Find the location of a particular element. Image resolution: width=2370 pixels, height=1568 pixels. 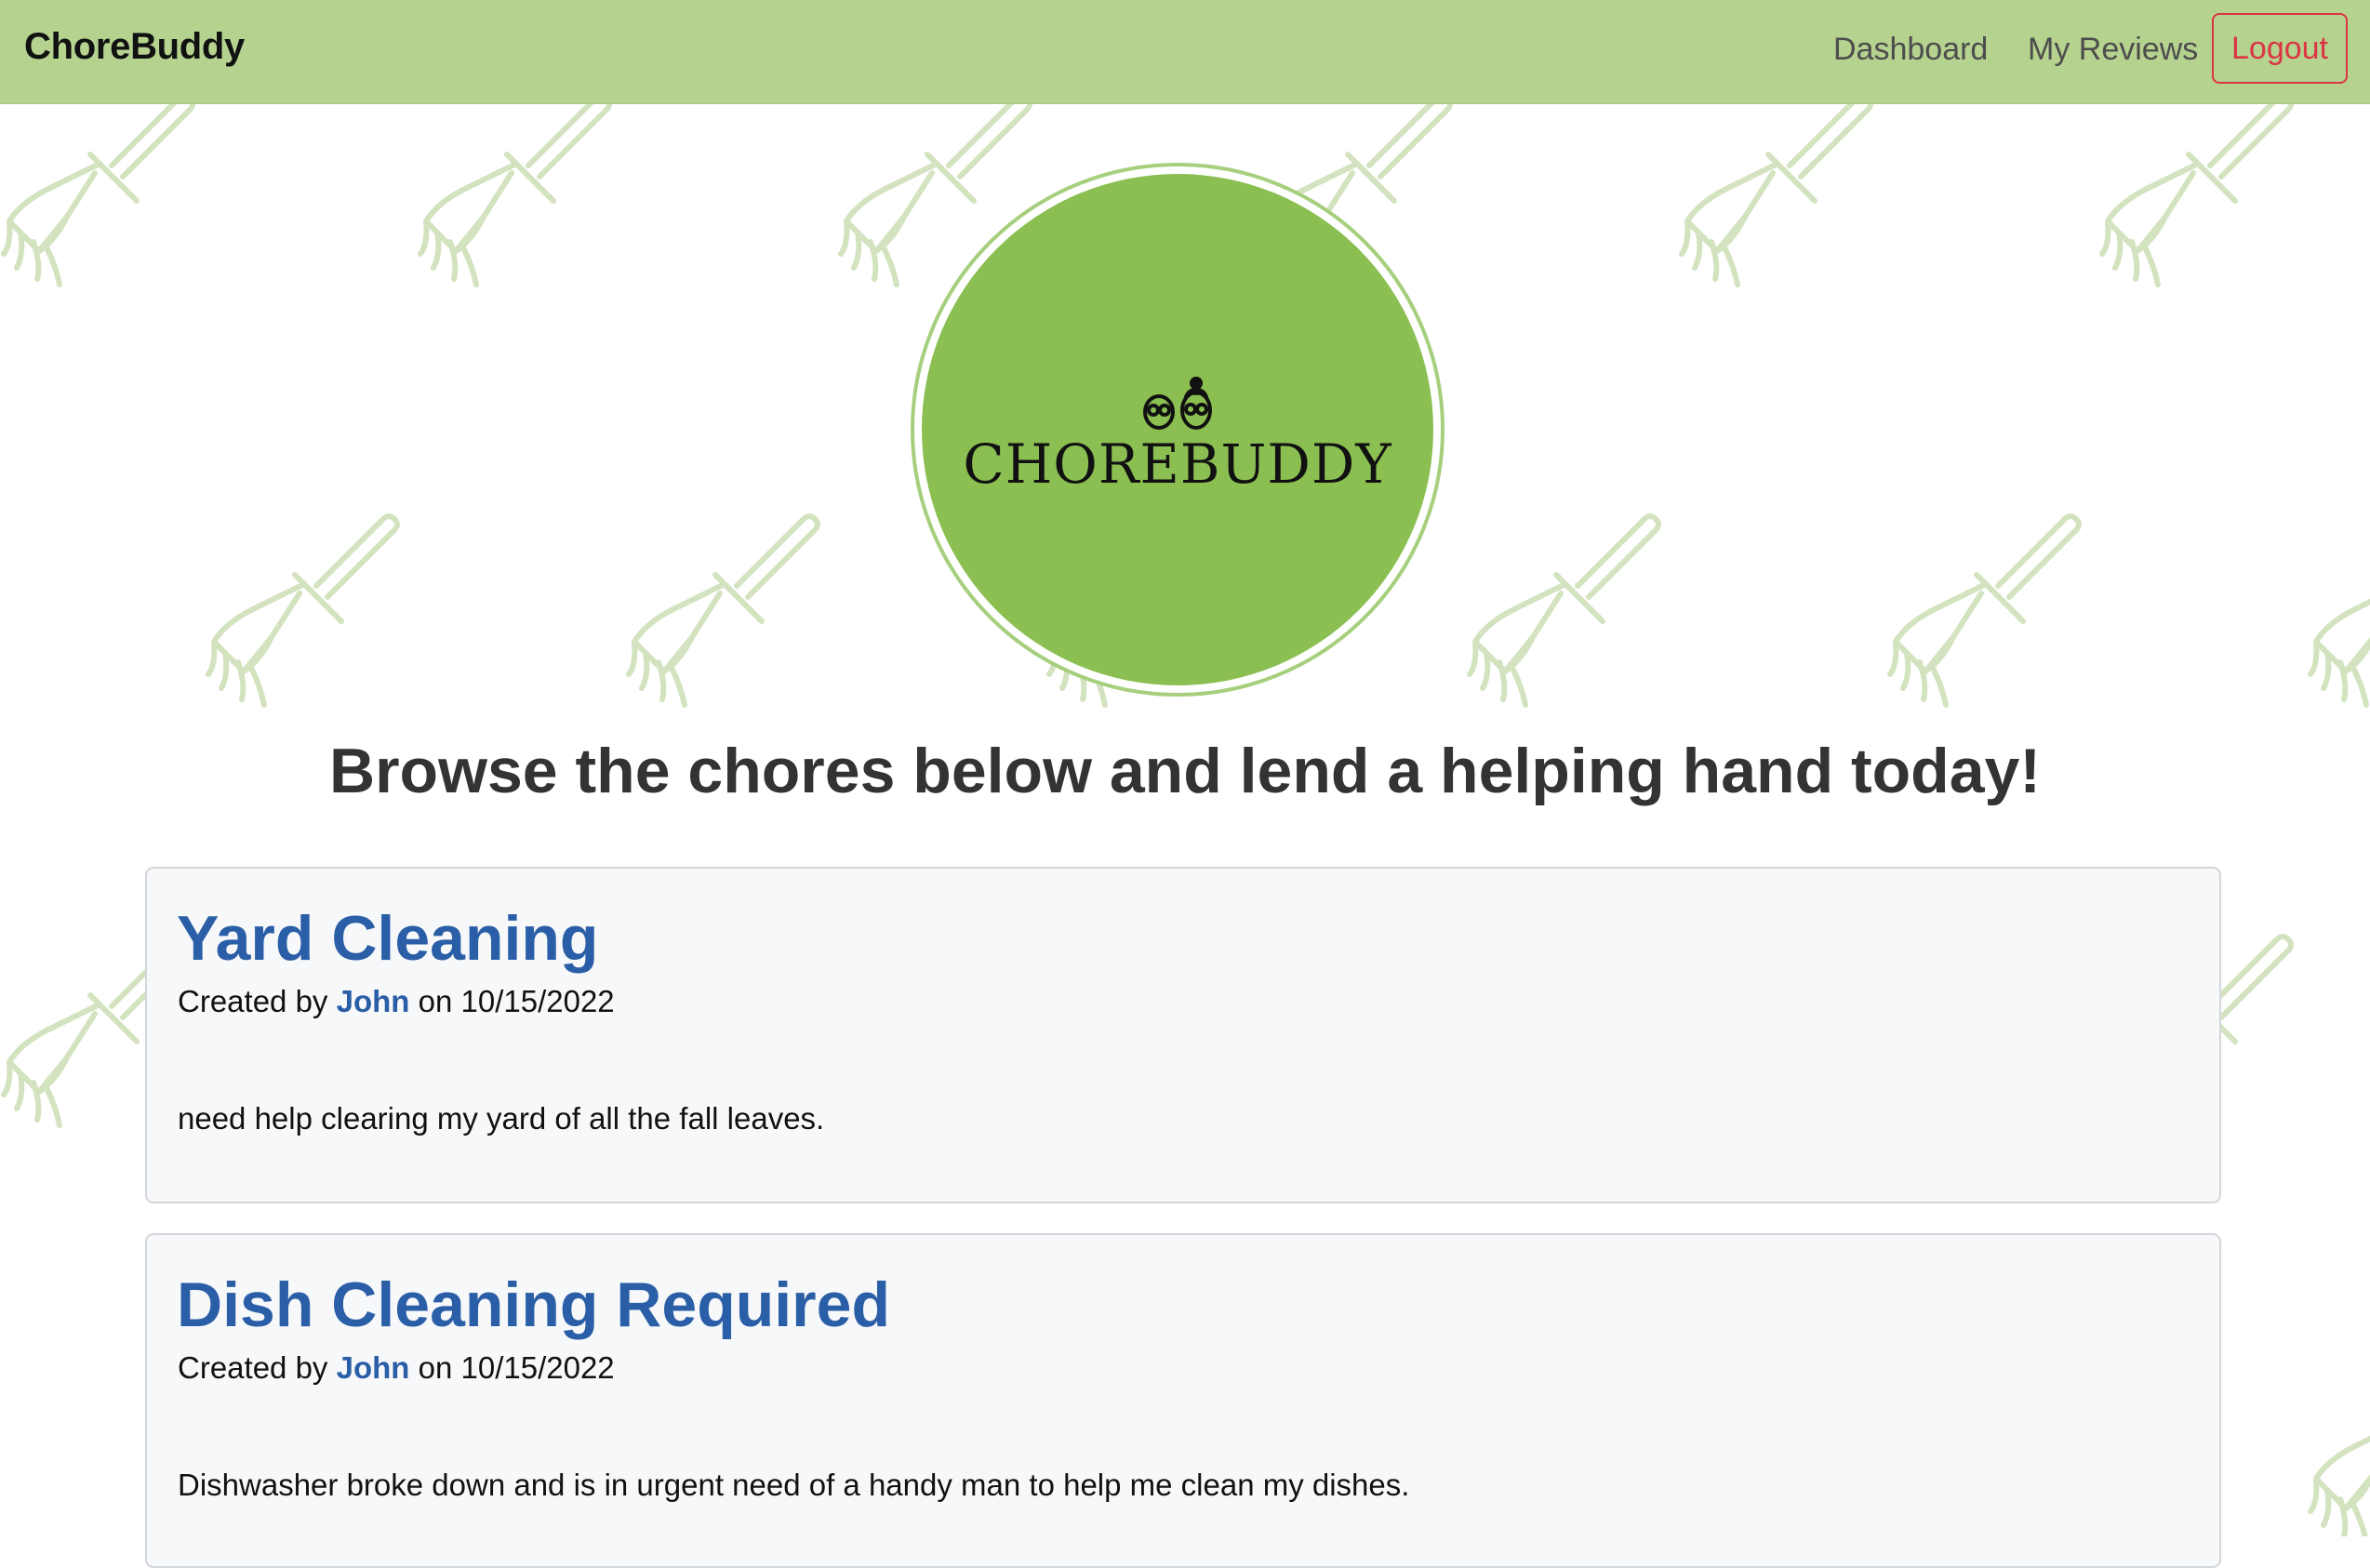

top-navbar: ChoreBuddy Dashboard My Reviews Logout is located at coordinates (1185, 52).